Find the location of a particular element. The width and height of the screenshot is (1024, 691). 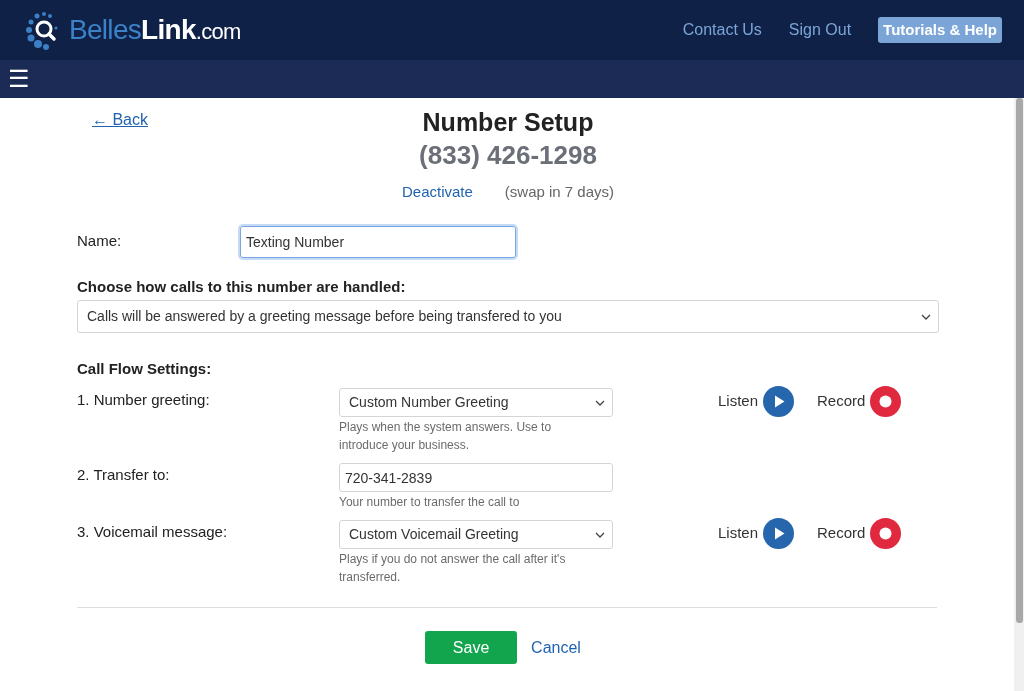

page-title: Number Setup is located at coordinates (508, 122).